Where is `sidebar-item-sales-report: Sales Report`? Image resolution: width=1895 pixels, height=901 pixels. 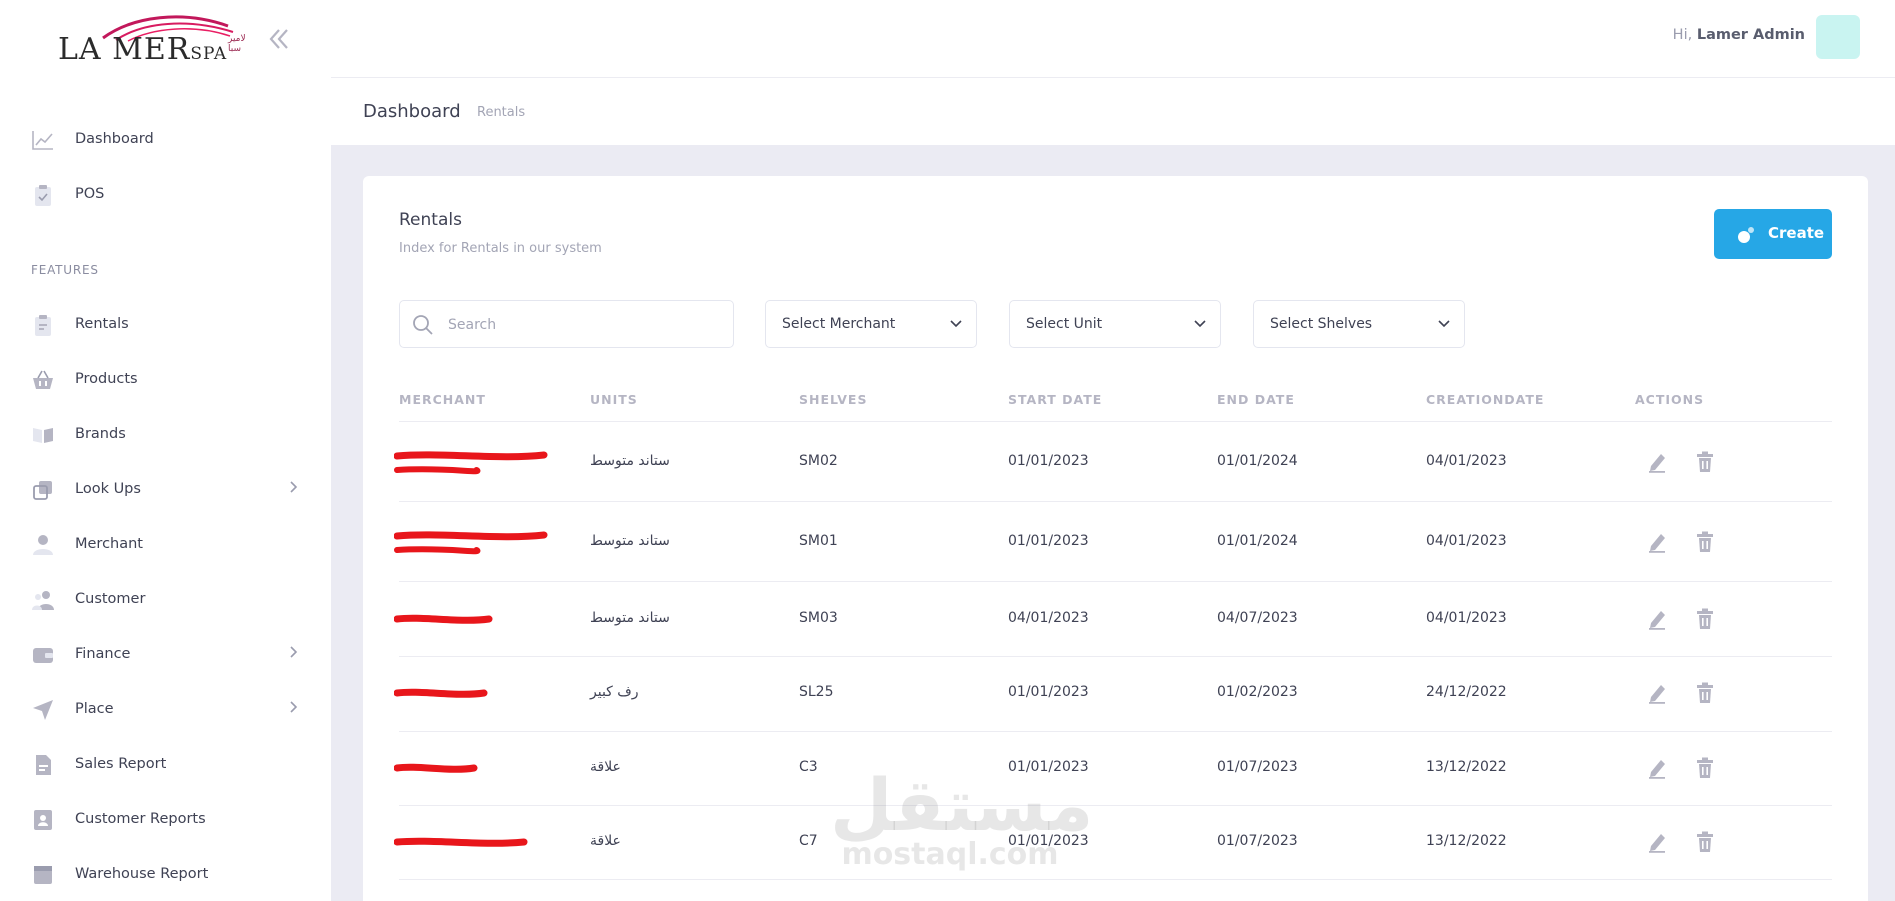
sidebar-item-sales-report: Sales Report is located at coordinates (165, 765).